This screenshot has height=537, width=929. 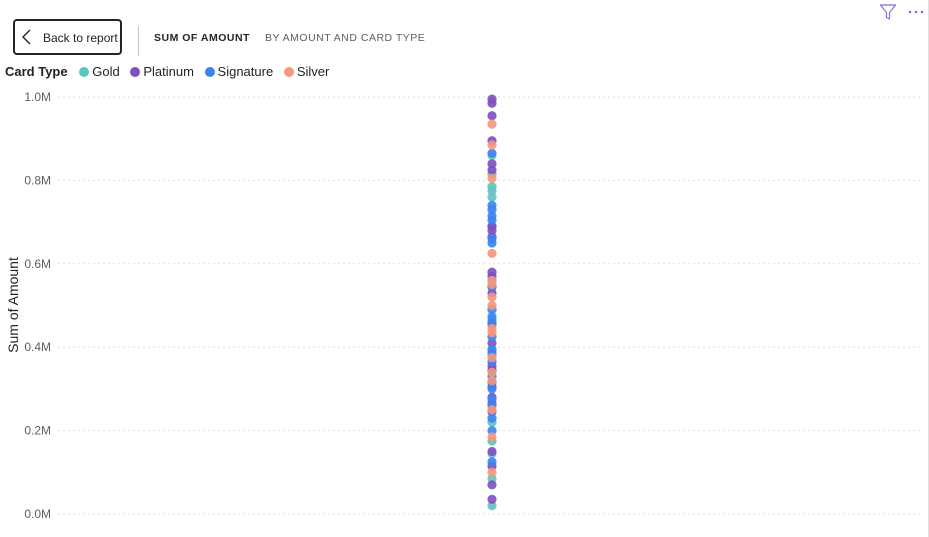 What do you see at coordinates (37, 347) in the screenshot?
I see `y-tick-label: 0.4M` at bounding box center [37, 347].